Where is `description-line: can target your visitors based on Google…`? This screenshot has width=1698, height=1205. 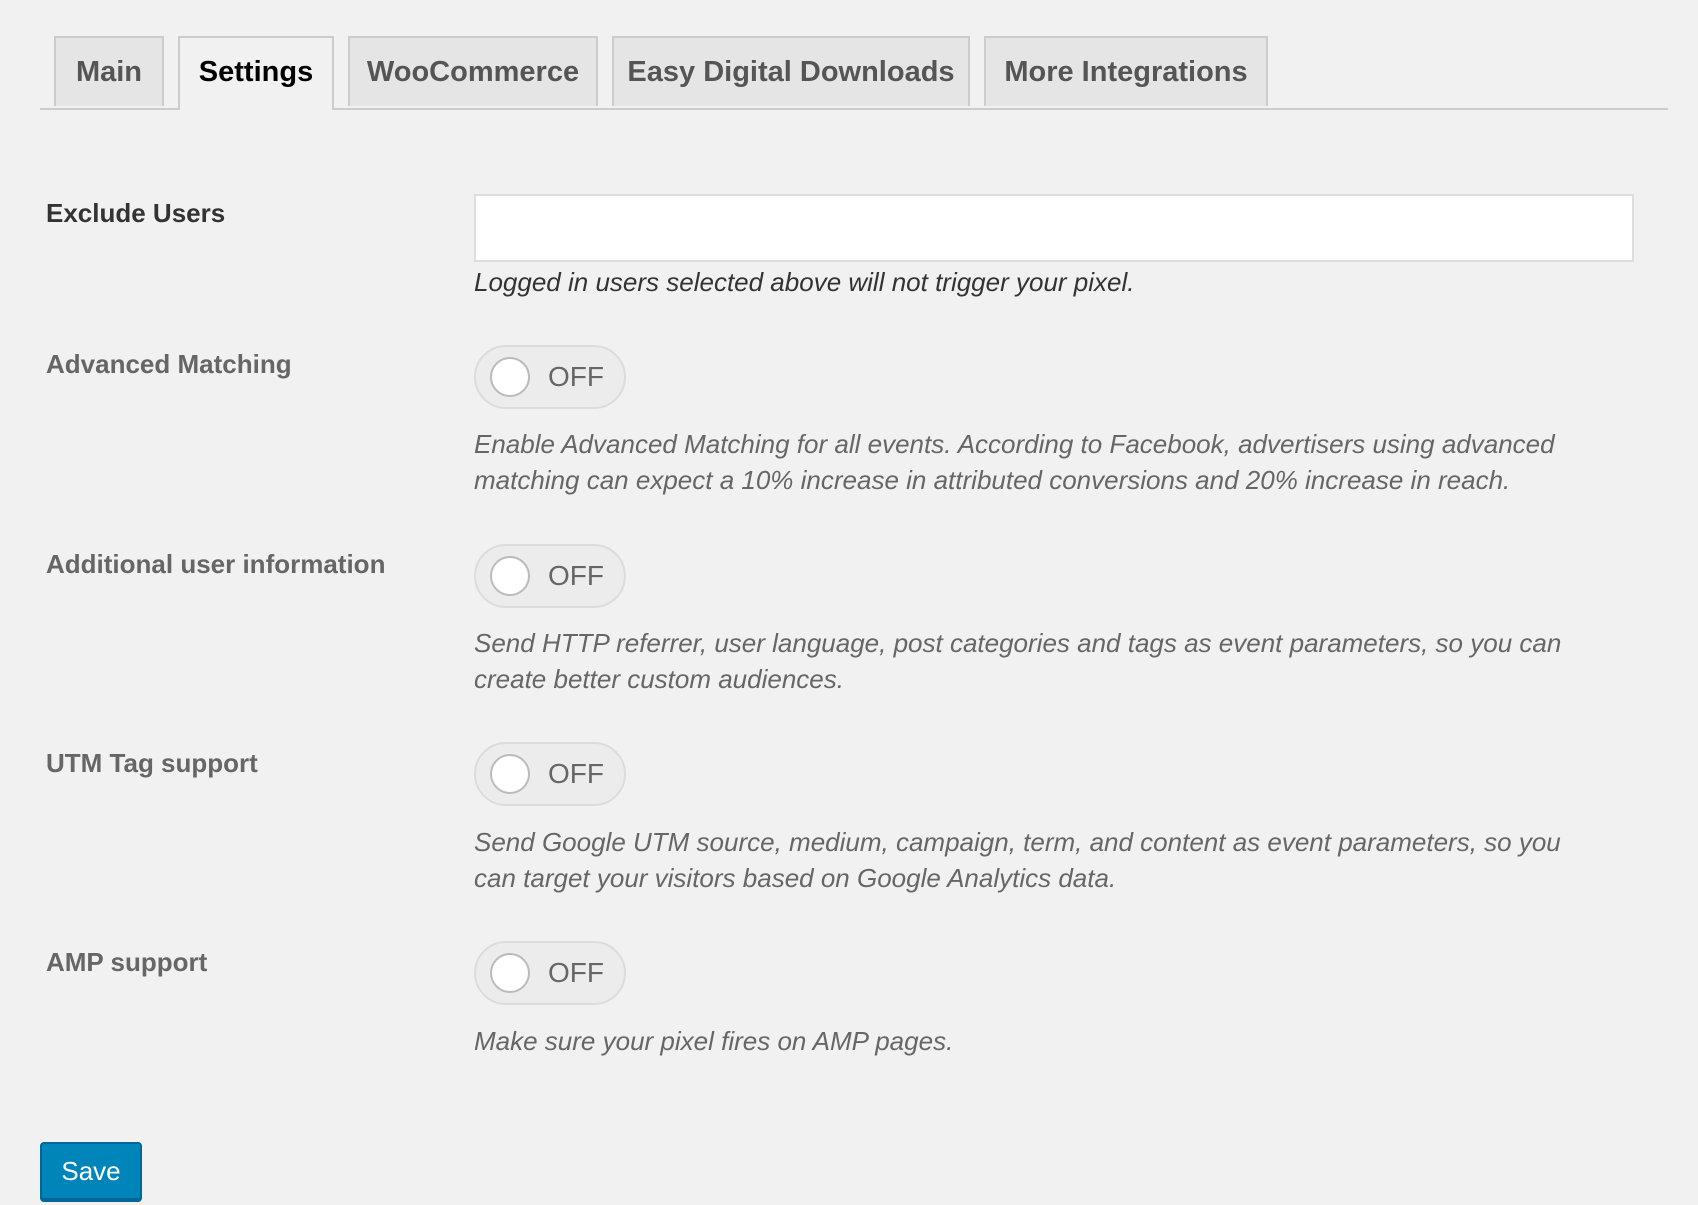
description-line: can target your visitors based on Google… is located at coordinates (795, 878).